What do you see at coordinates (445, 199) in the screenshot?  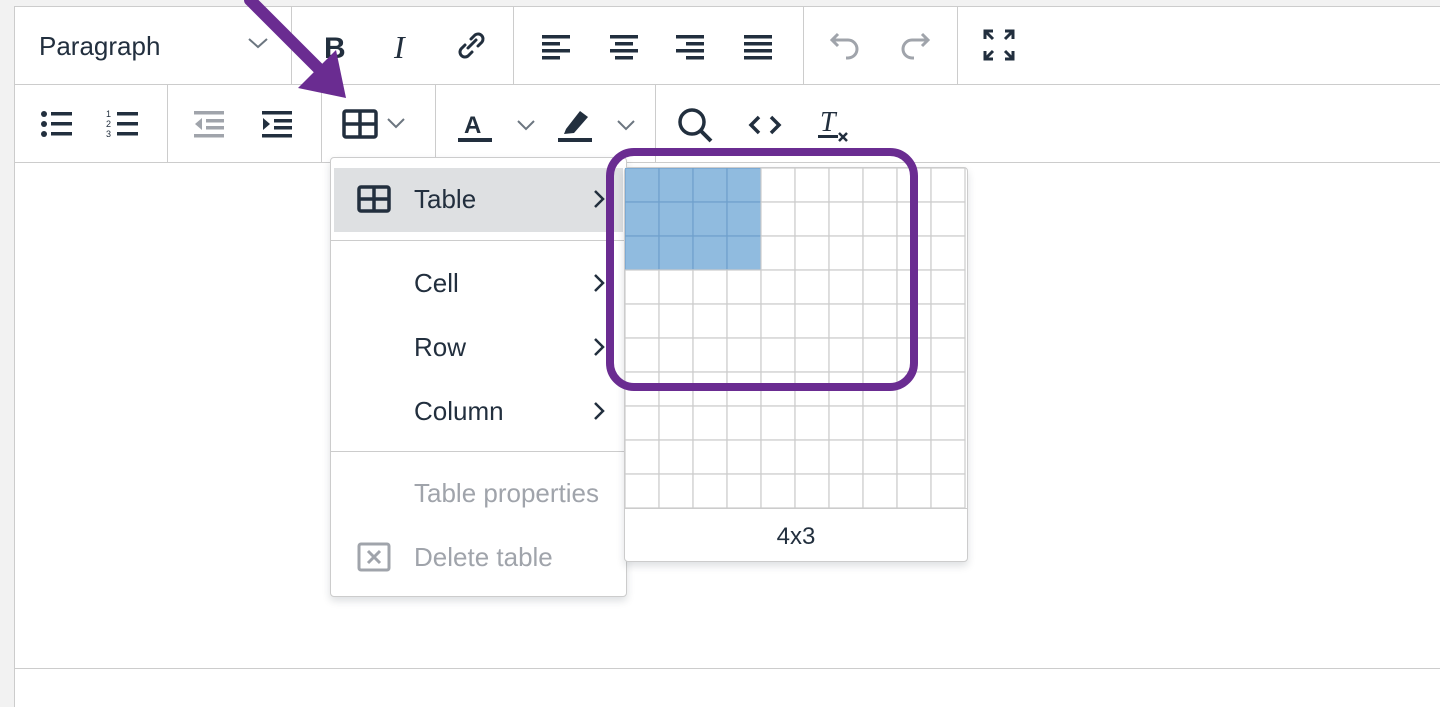 I see `menu-item-label: Table` at bounding box center [445, 199].